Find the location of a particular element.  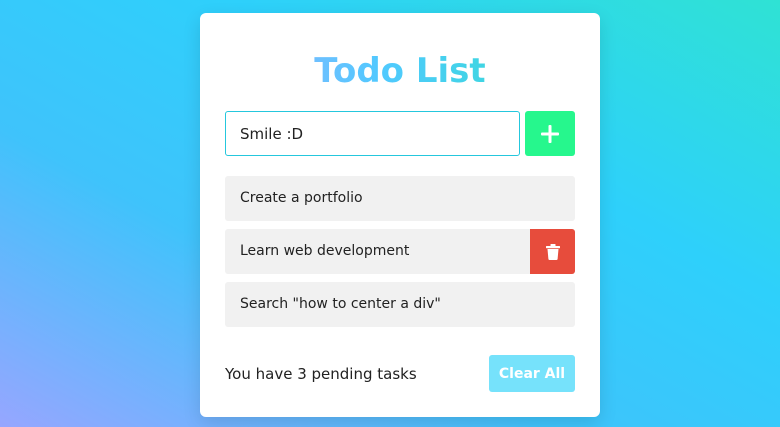

plus-icon is located at coordinates (550, 133).